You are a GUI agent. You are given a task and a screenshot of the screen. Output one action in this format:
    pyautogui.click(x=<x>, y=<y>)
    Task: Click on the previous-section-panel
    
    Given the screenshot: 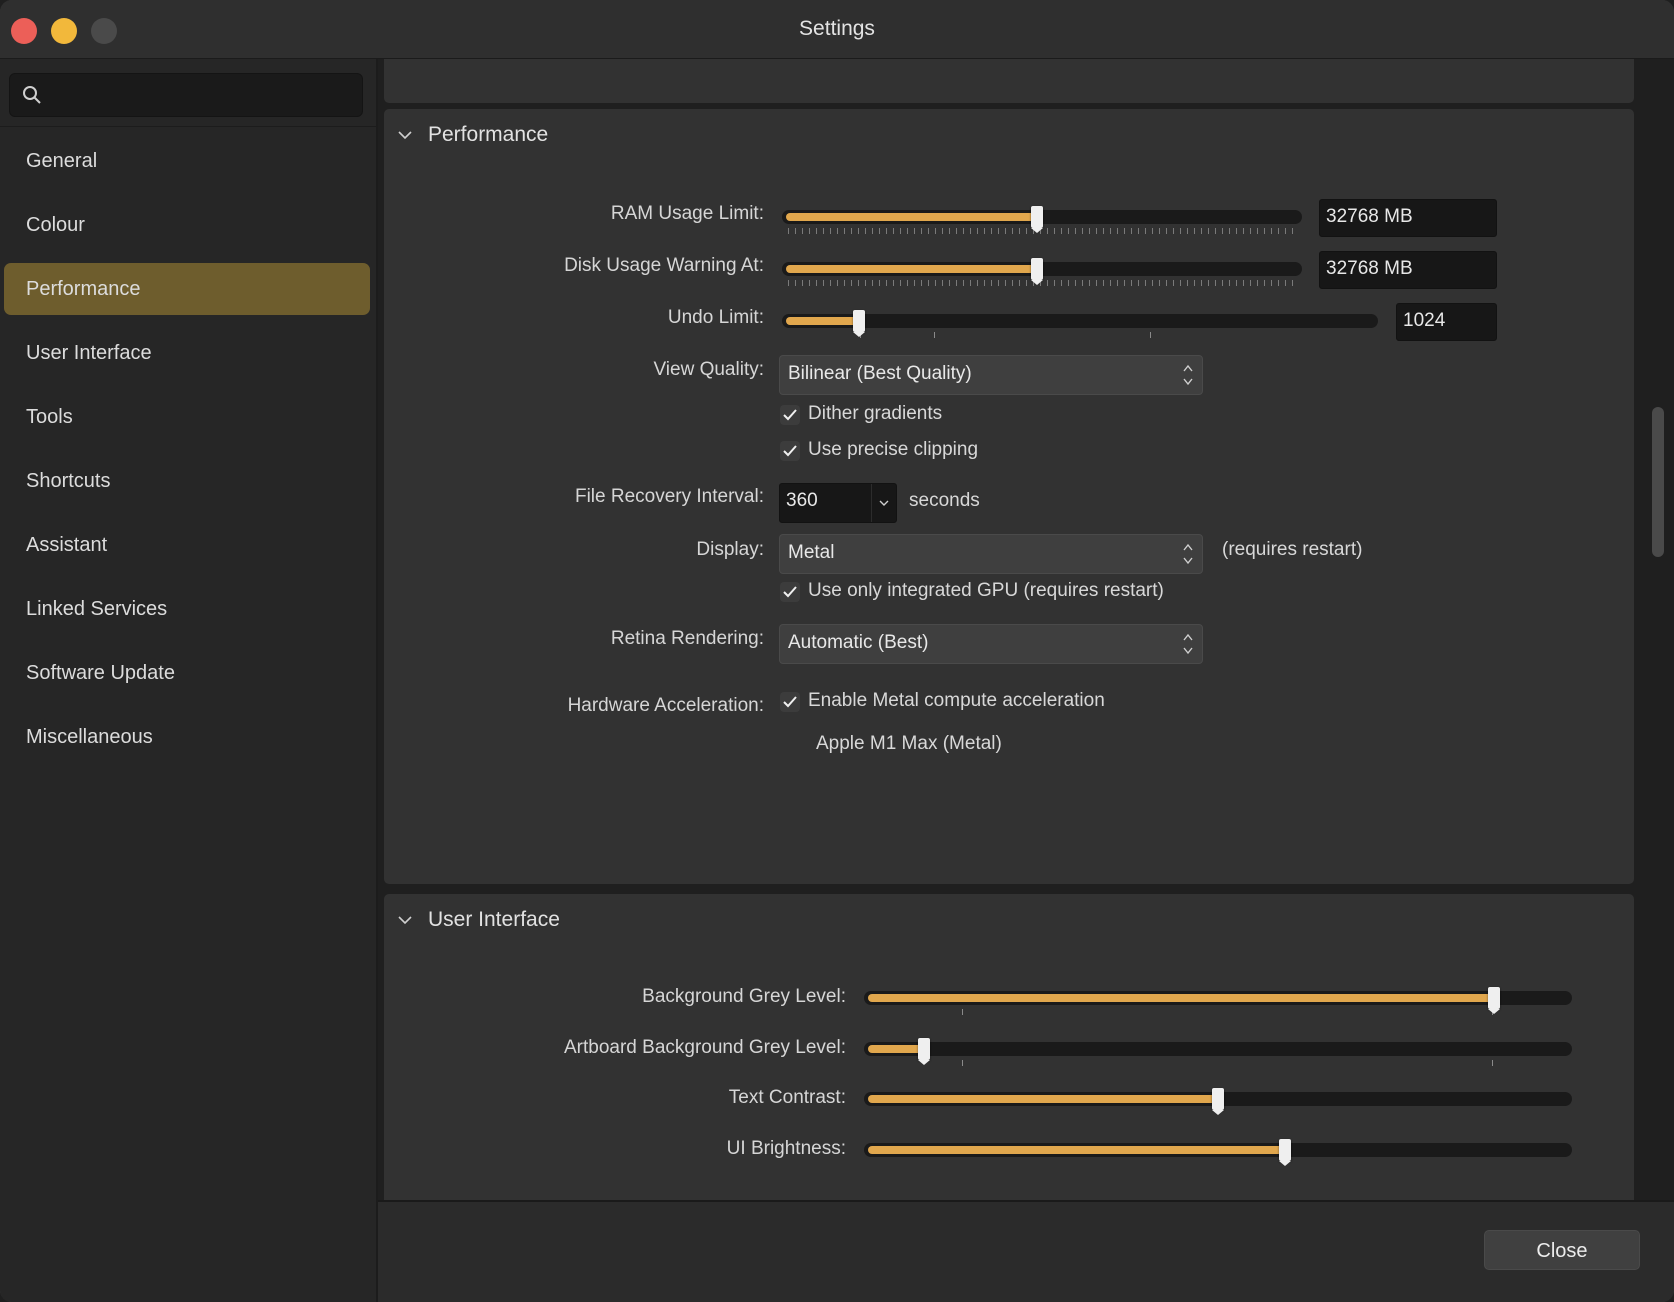 What is the action you would take?
    pyautogui.click(x=1009, y=81)
    